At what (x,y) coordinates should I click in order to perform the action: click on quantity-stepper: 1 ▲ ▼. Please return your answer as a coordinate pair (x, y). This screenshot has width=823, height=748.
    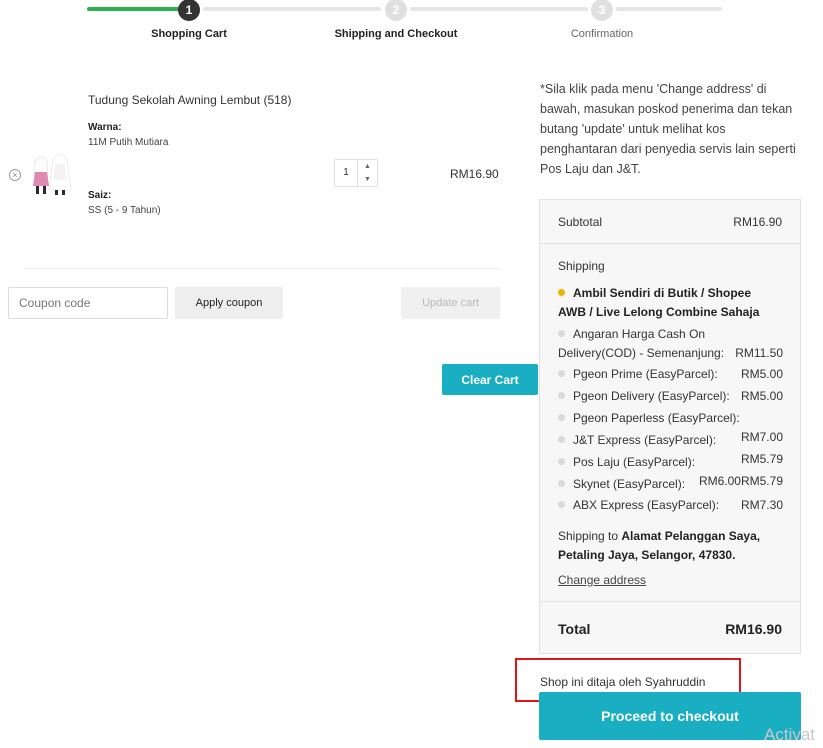
    Looking at the image, I should click on (356, 173).